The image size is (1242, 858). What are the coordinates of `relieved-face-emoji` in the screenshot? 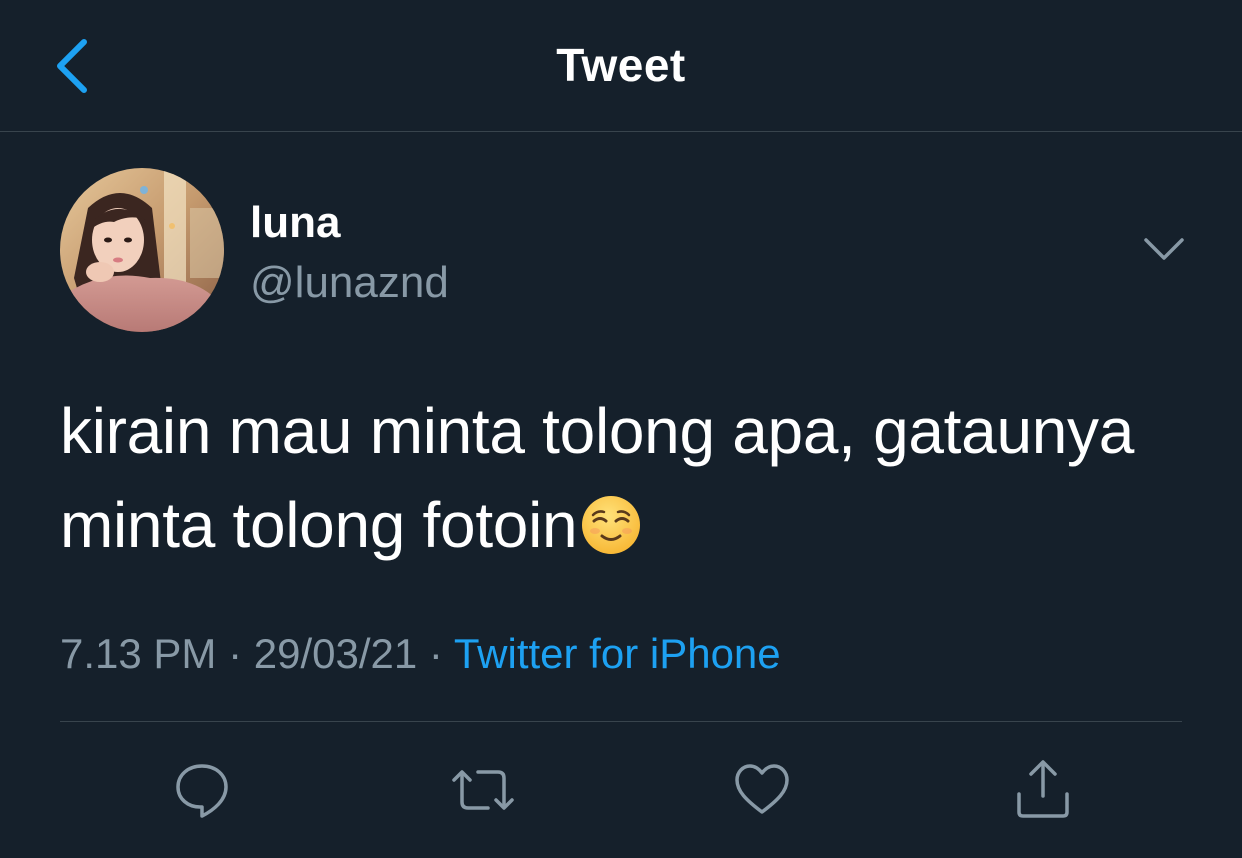 It's located at (611, 521).